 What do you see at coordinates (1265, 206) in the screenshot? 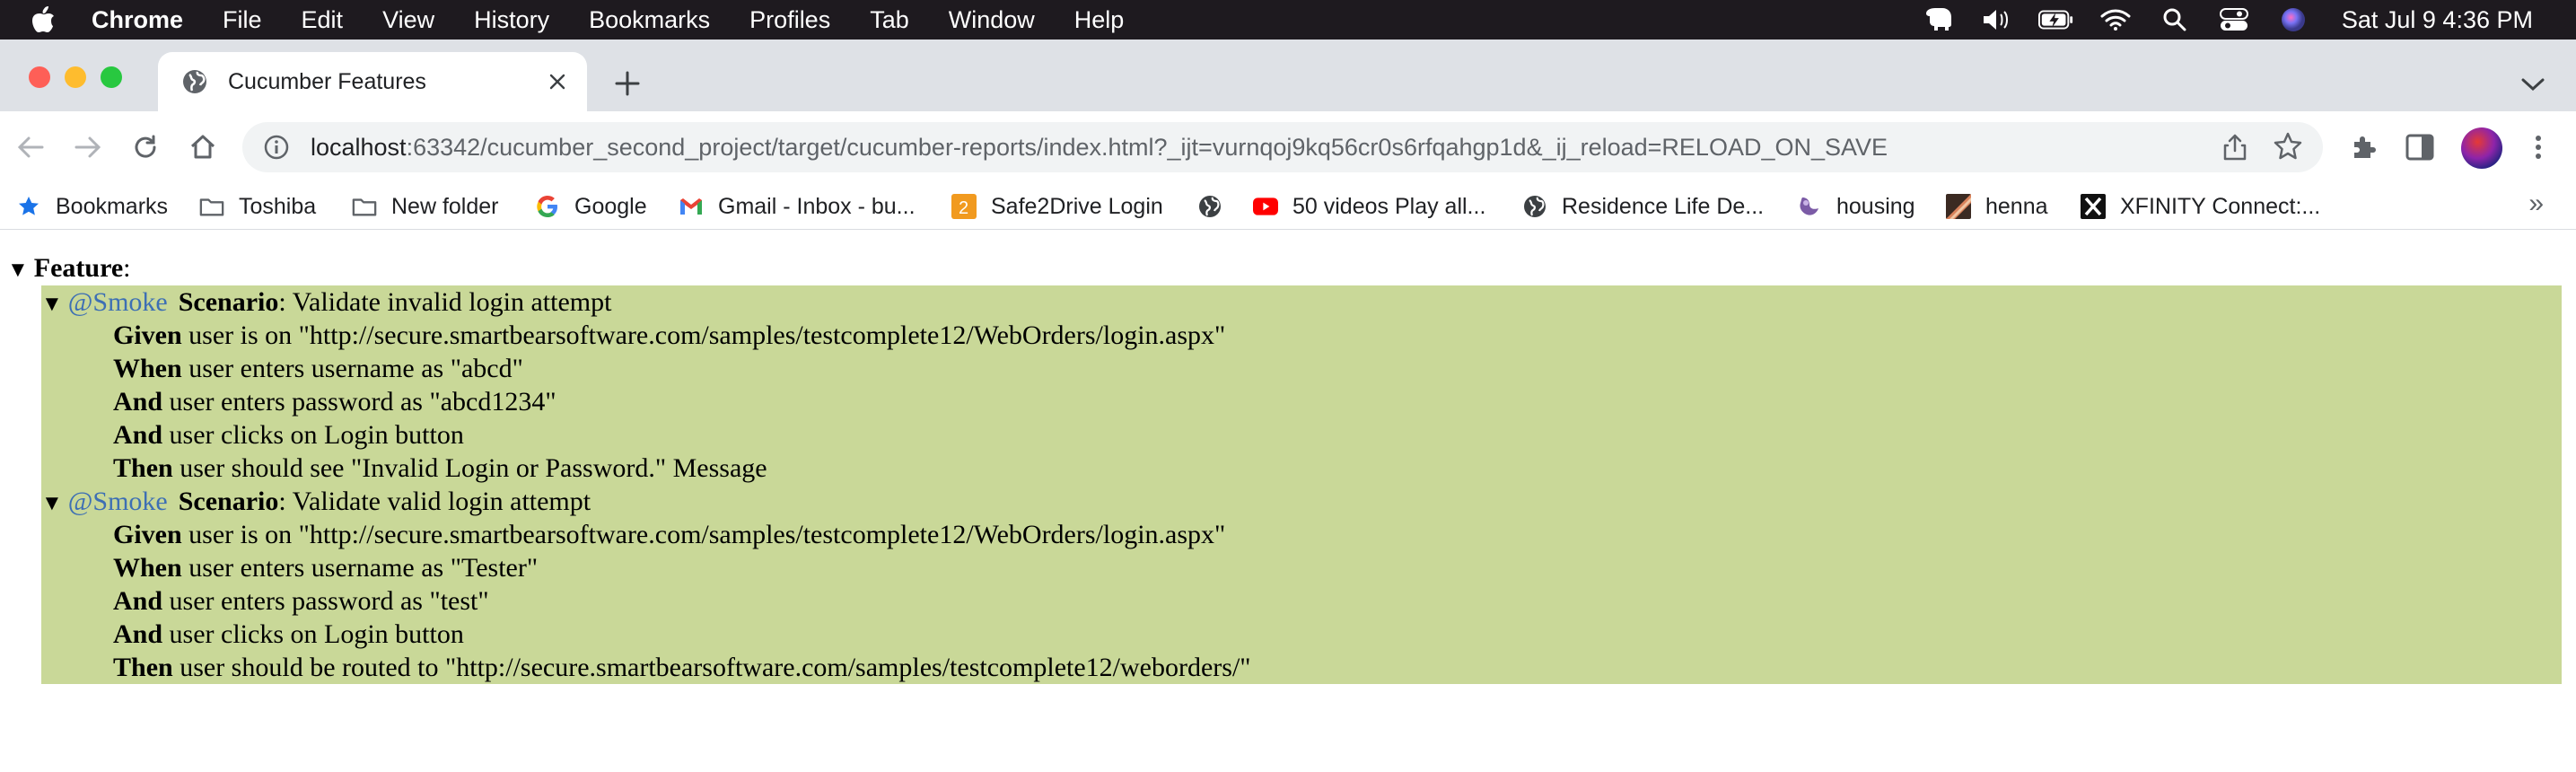
I see `youtube-icon` at bounding box center [1265, 206].